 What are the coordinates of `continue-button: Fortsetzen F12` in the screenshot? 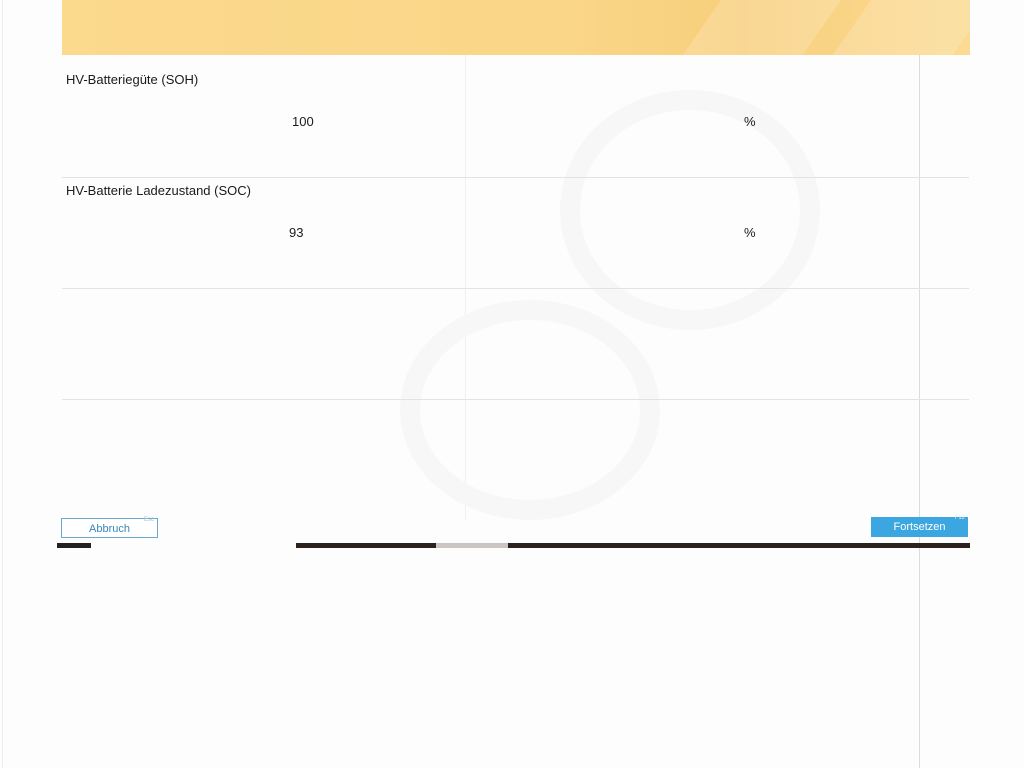 It's located at (919, 526).